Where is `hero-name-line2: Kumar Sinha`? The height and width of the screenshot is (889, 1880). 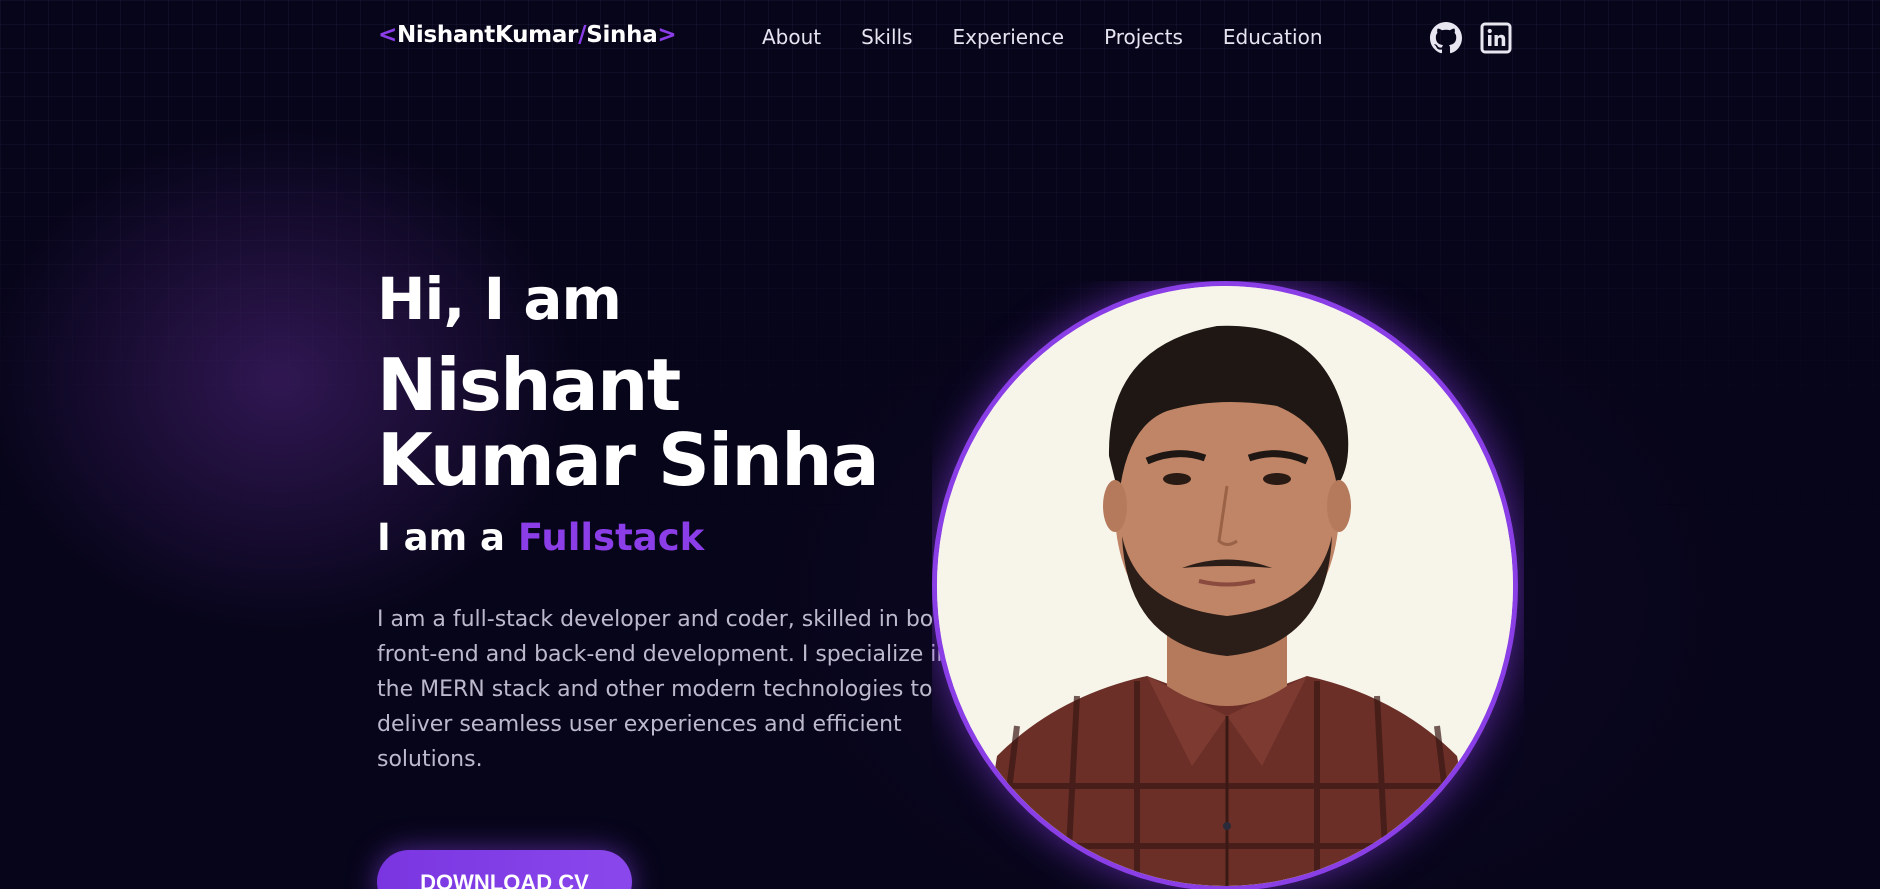
hero-name-line2: Kumar Sinha is located at coordinates (628, 460).